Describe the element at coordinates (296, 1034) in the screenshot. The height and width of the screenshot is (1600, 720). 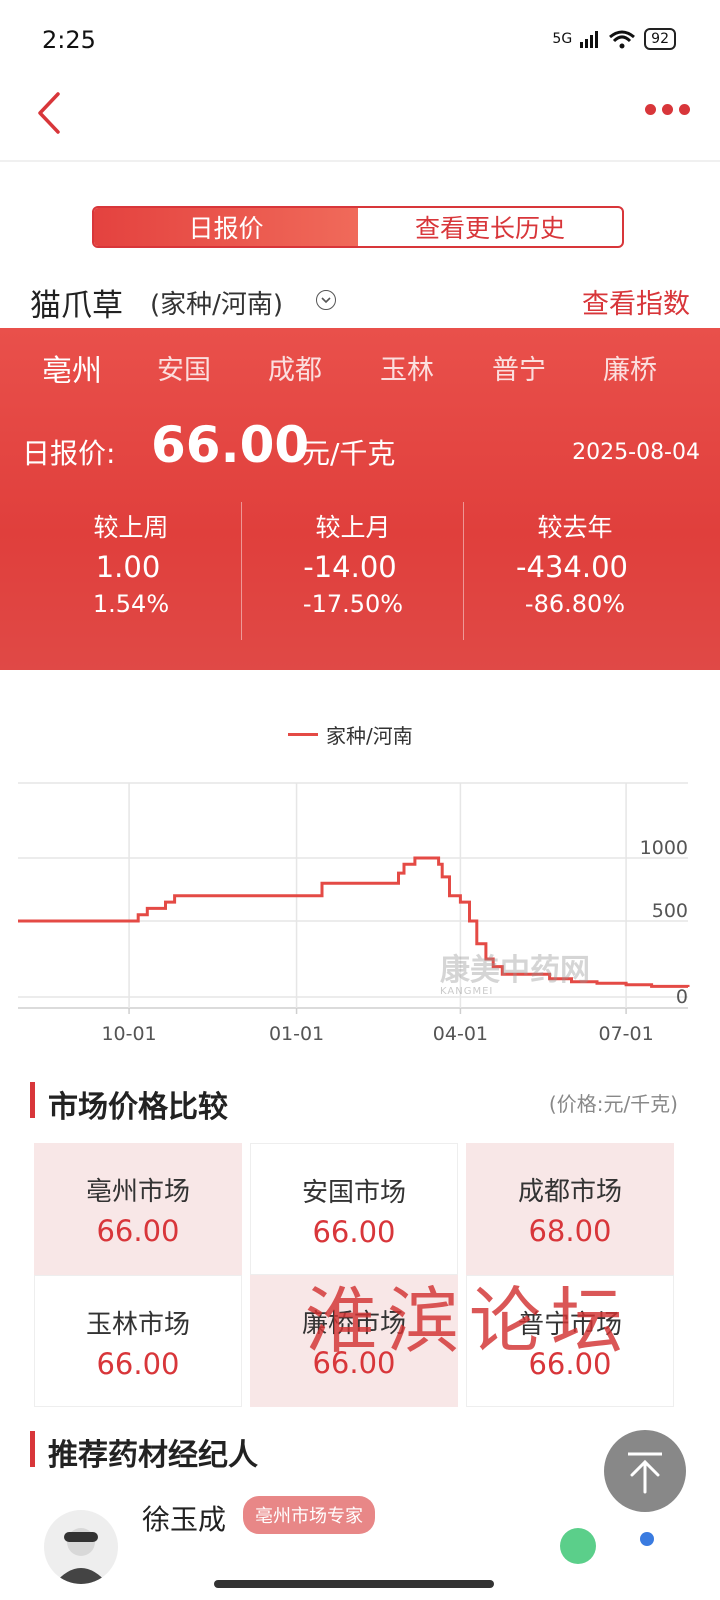
I see `x-tick-label: 01-01` at that location.